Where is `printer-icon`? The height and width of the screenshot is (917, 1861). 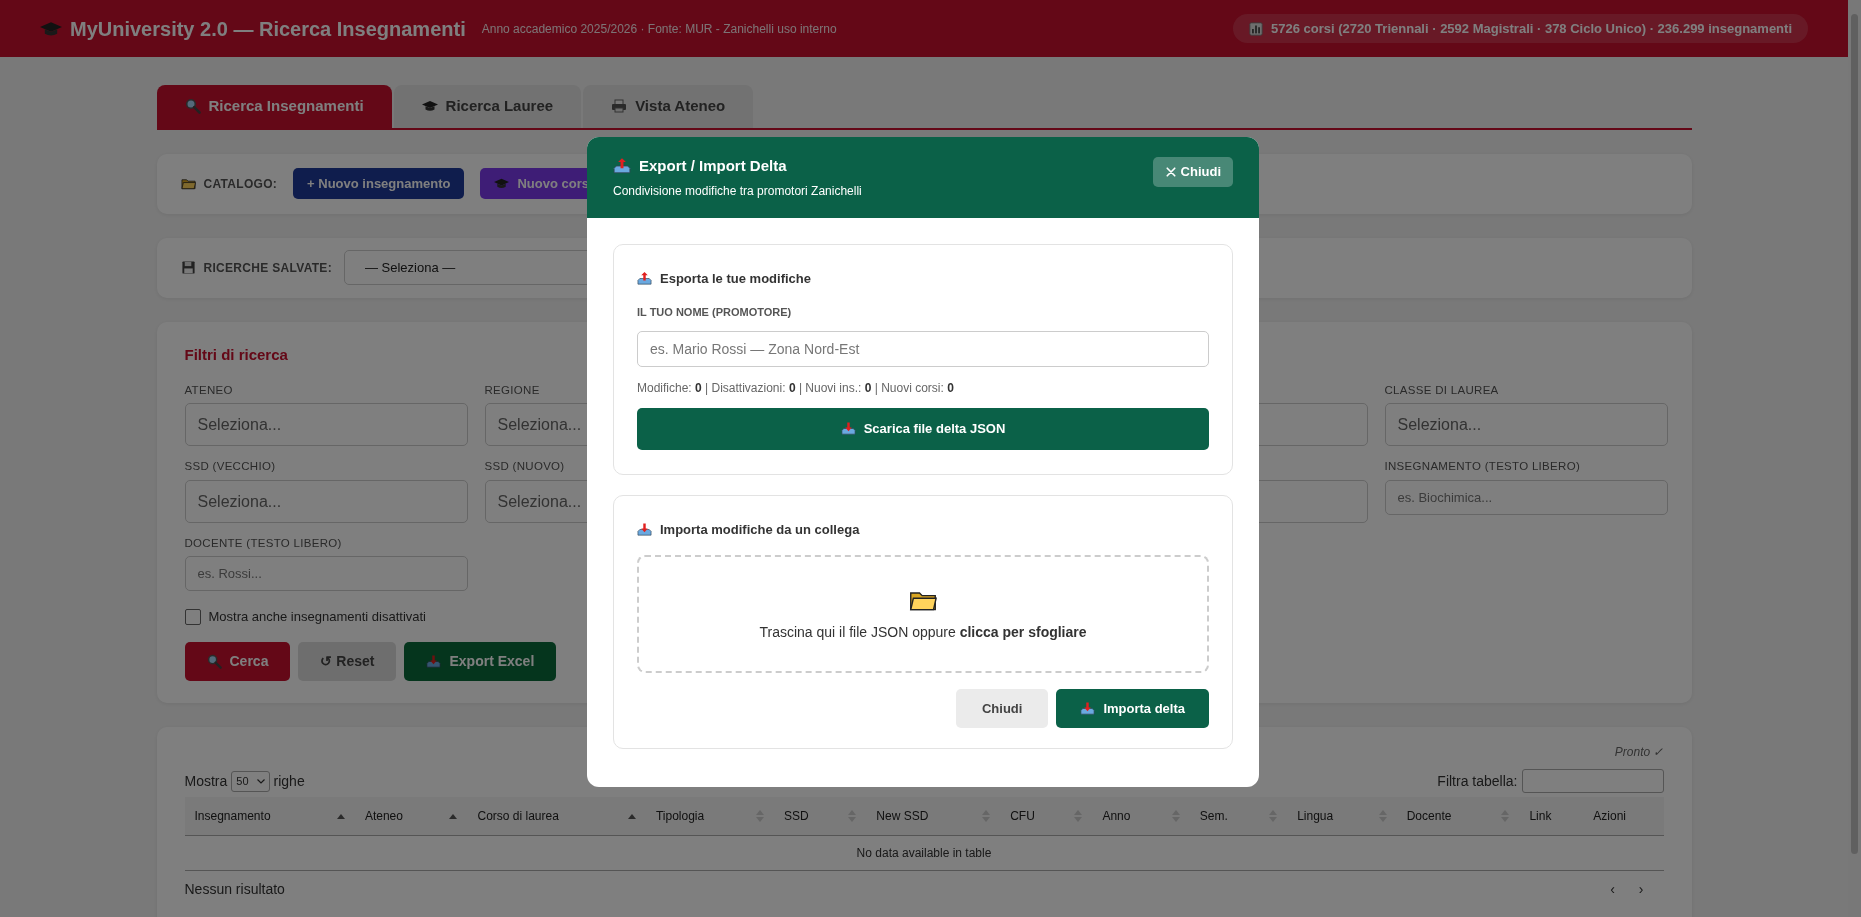 printer-icon is located at coordinates (619, 106).